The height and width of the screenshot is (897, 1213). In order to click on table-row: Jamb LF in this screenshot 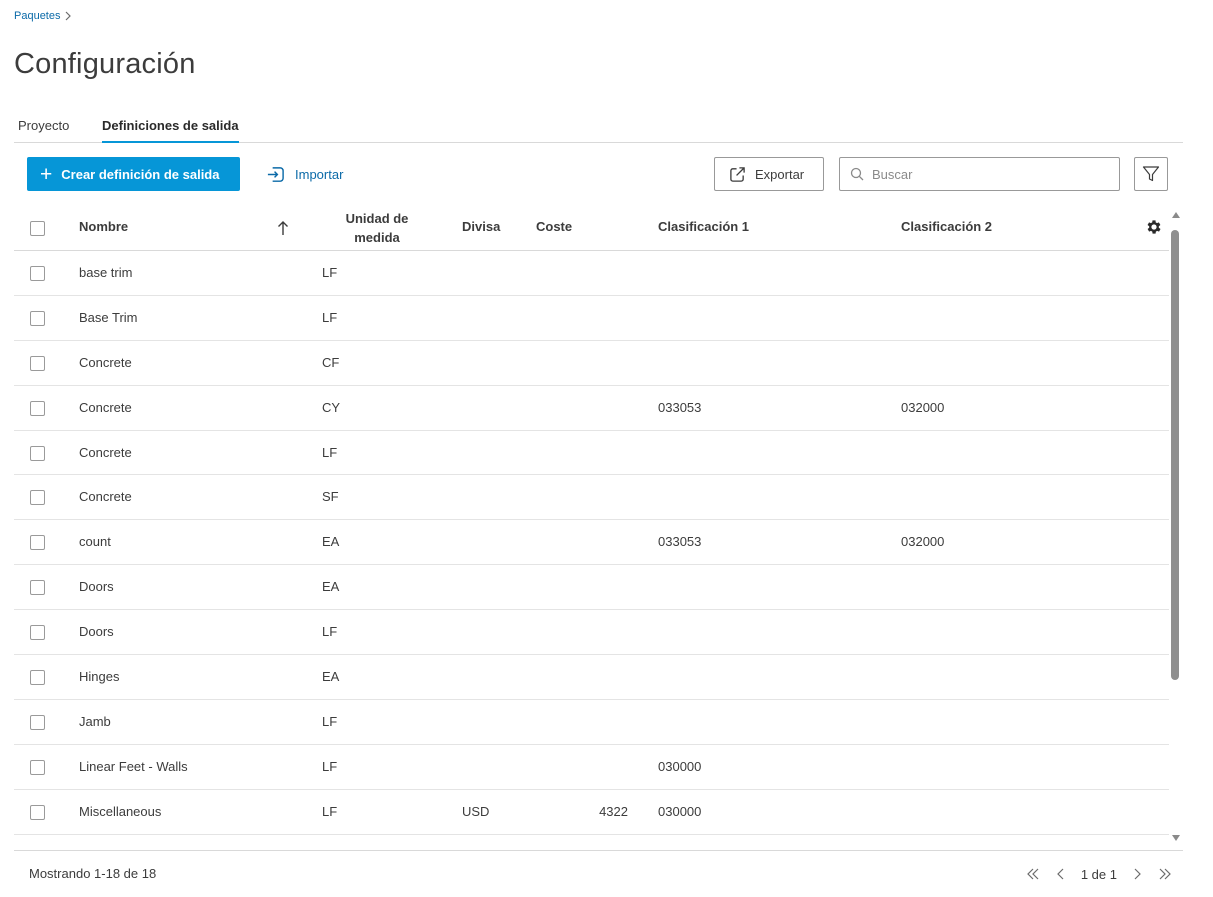, I will do `click(591, 722)`.